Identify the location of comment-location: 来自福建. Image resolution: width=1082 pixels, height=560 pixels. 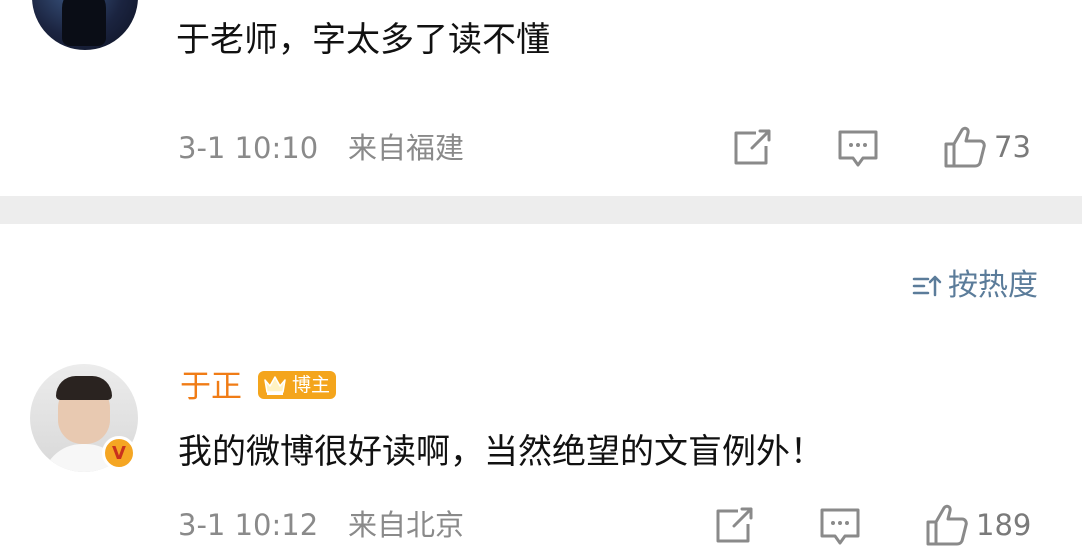
(406, 148).